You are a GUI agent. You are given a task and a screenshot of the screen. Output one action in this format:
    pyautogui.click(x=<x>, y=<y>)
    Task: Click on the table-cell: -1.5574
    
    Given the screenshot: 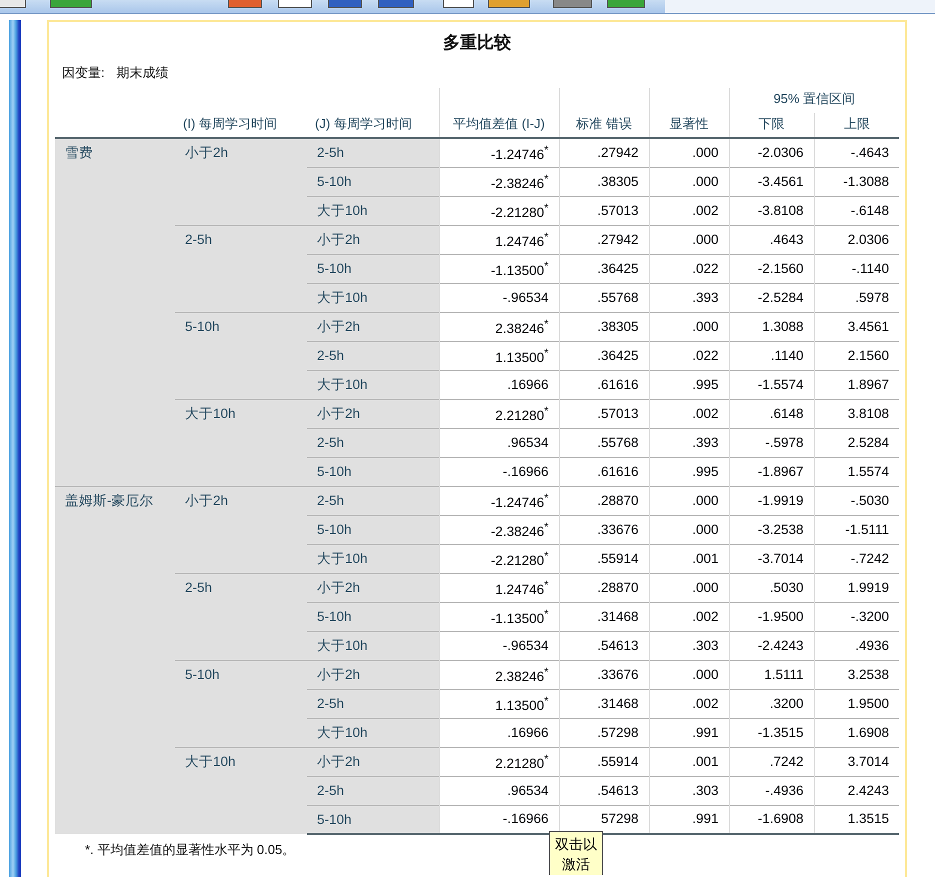 What is the action you would take?
    pyautogui.click(x=771, y=384)
    